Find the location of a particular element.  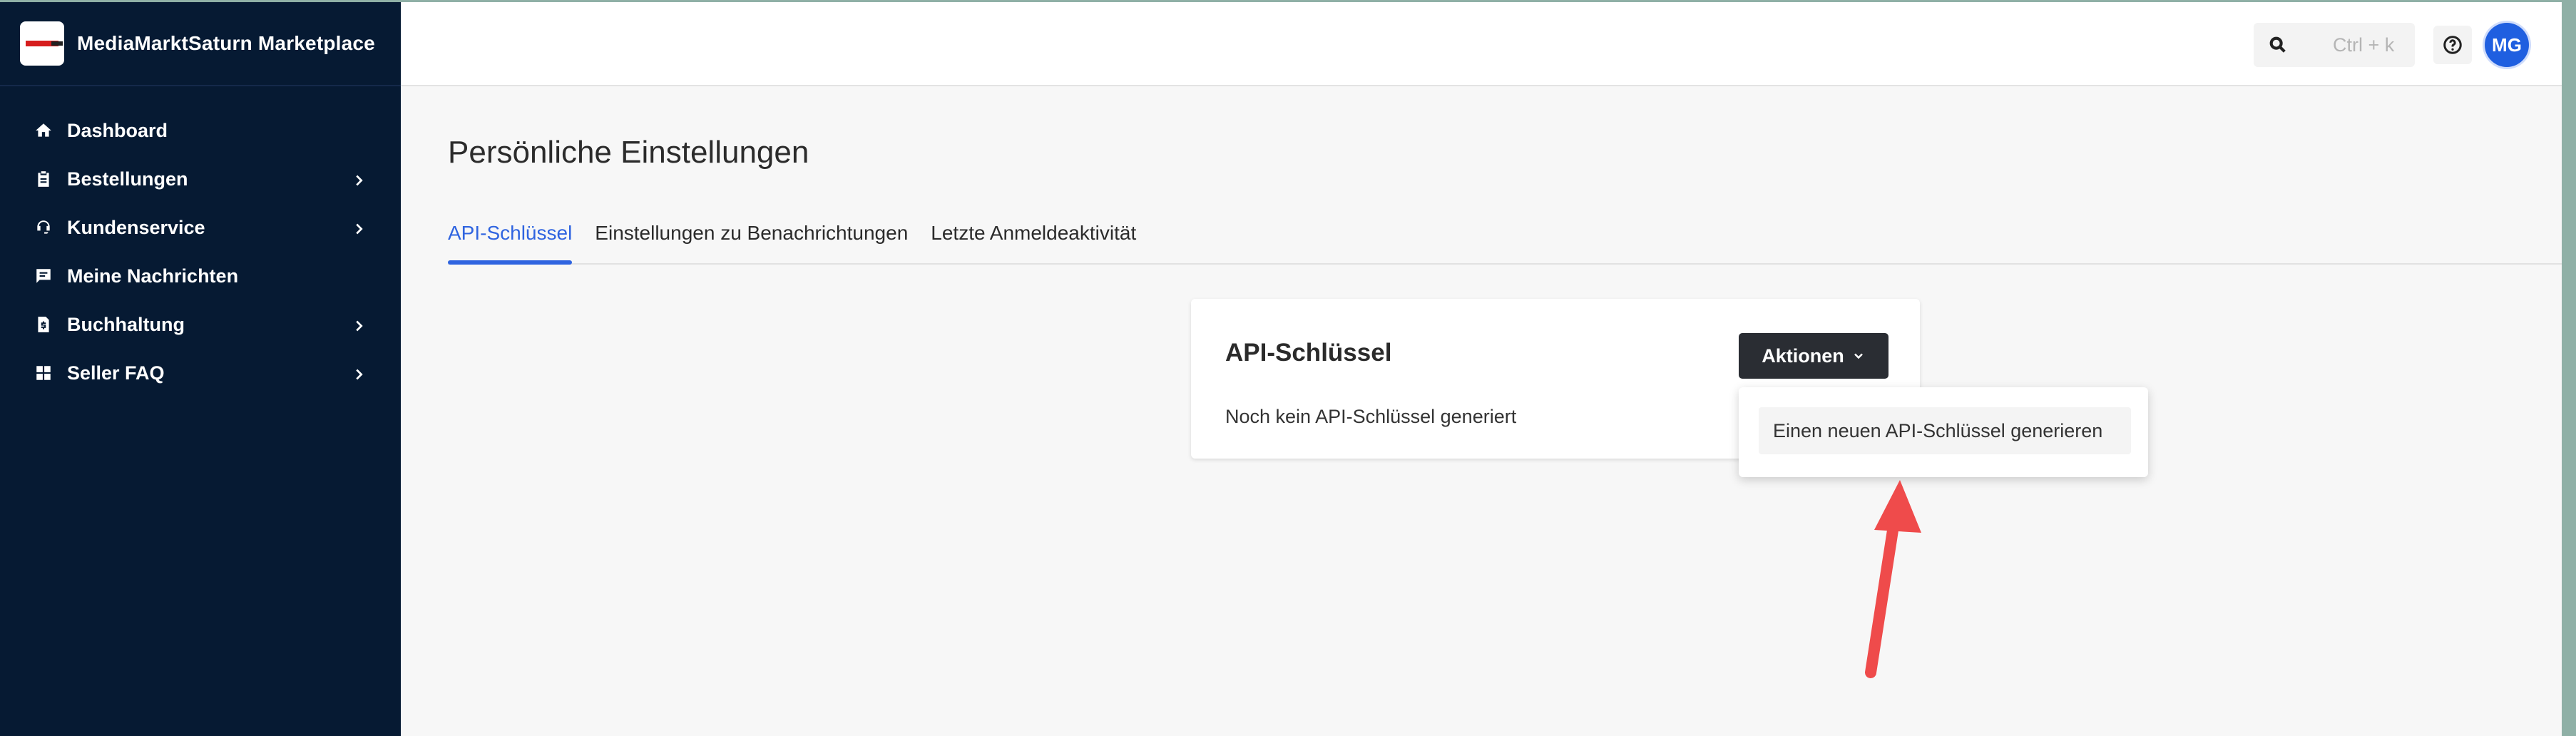

sidebar-item-label: Kundenservice is located at coordinates (136, 227).